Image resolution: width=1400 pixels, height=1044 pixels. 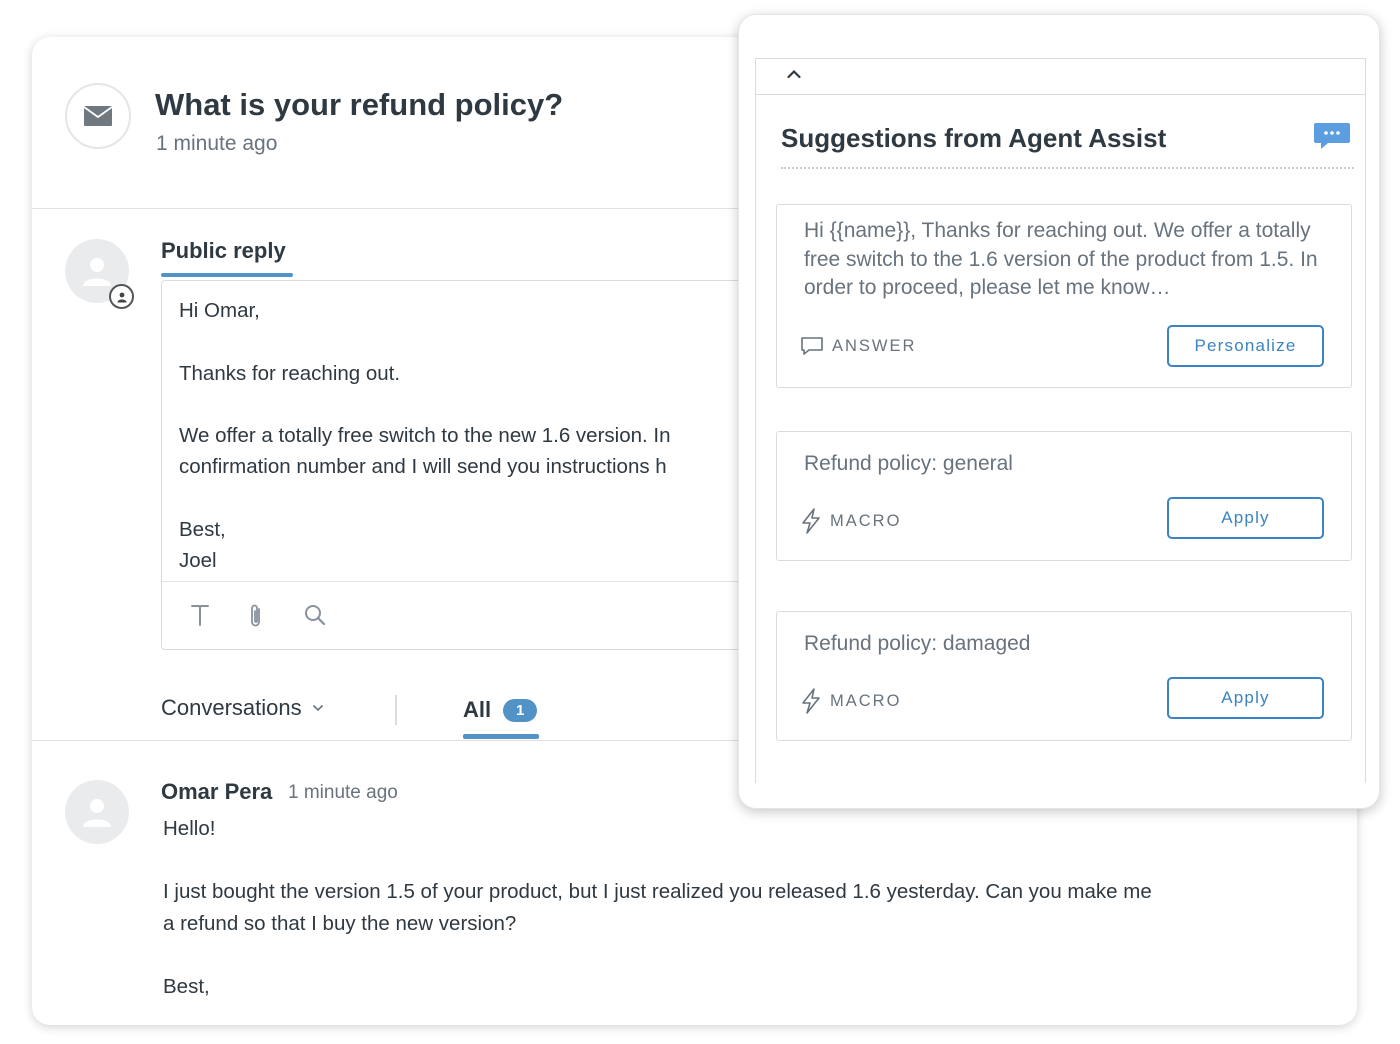 I want to click on text-format-icon, so click(x=200, y=615).